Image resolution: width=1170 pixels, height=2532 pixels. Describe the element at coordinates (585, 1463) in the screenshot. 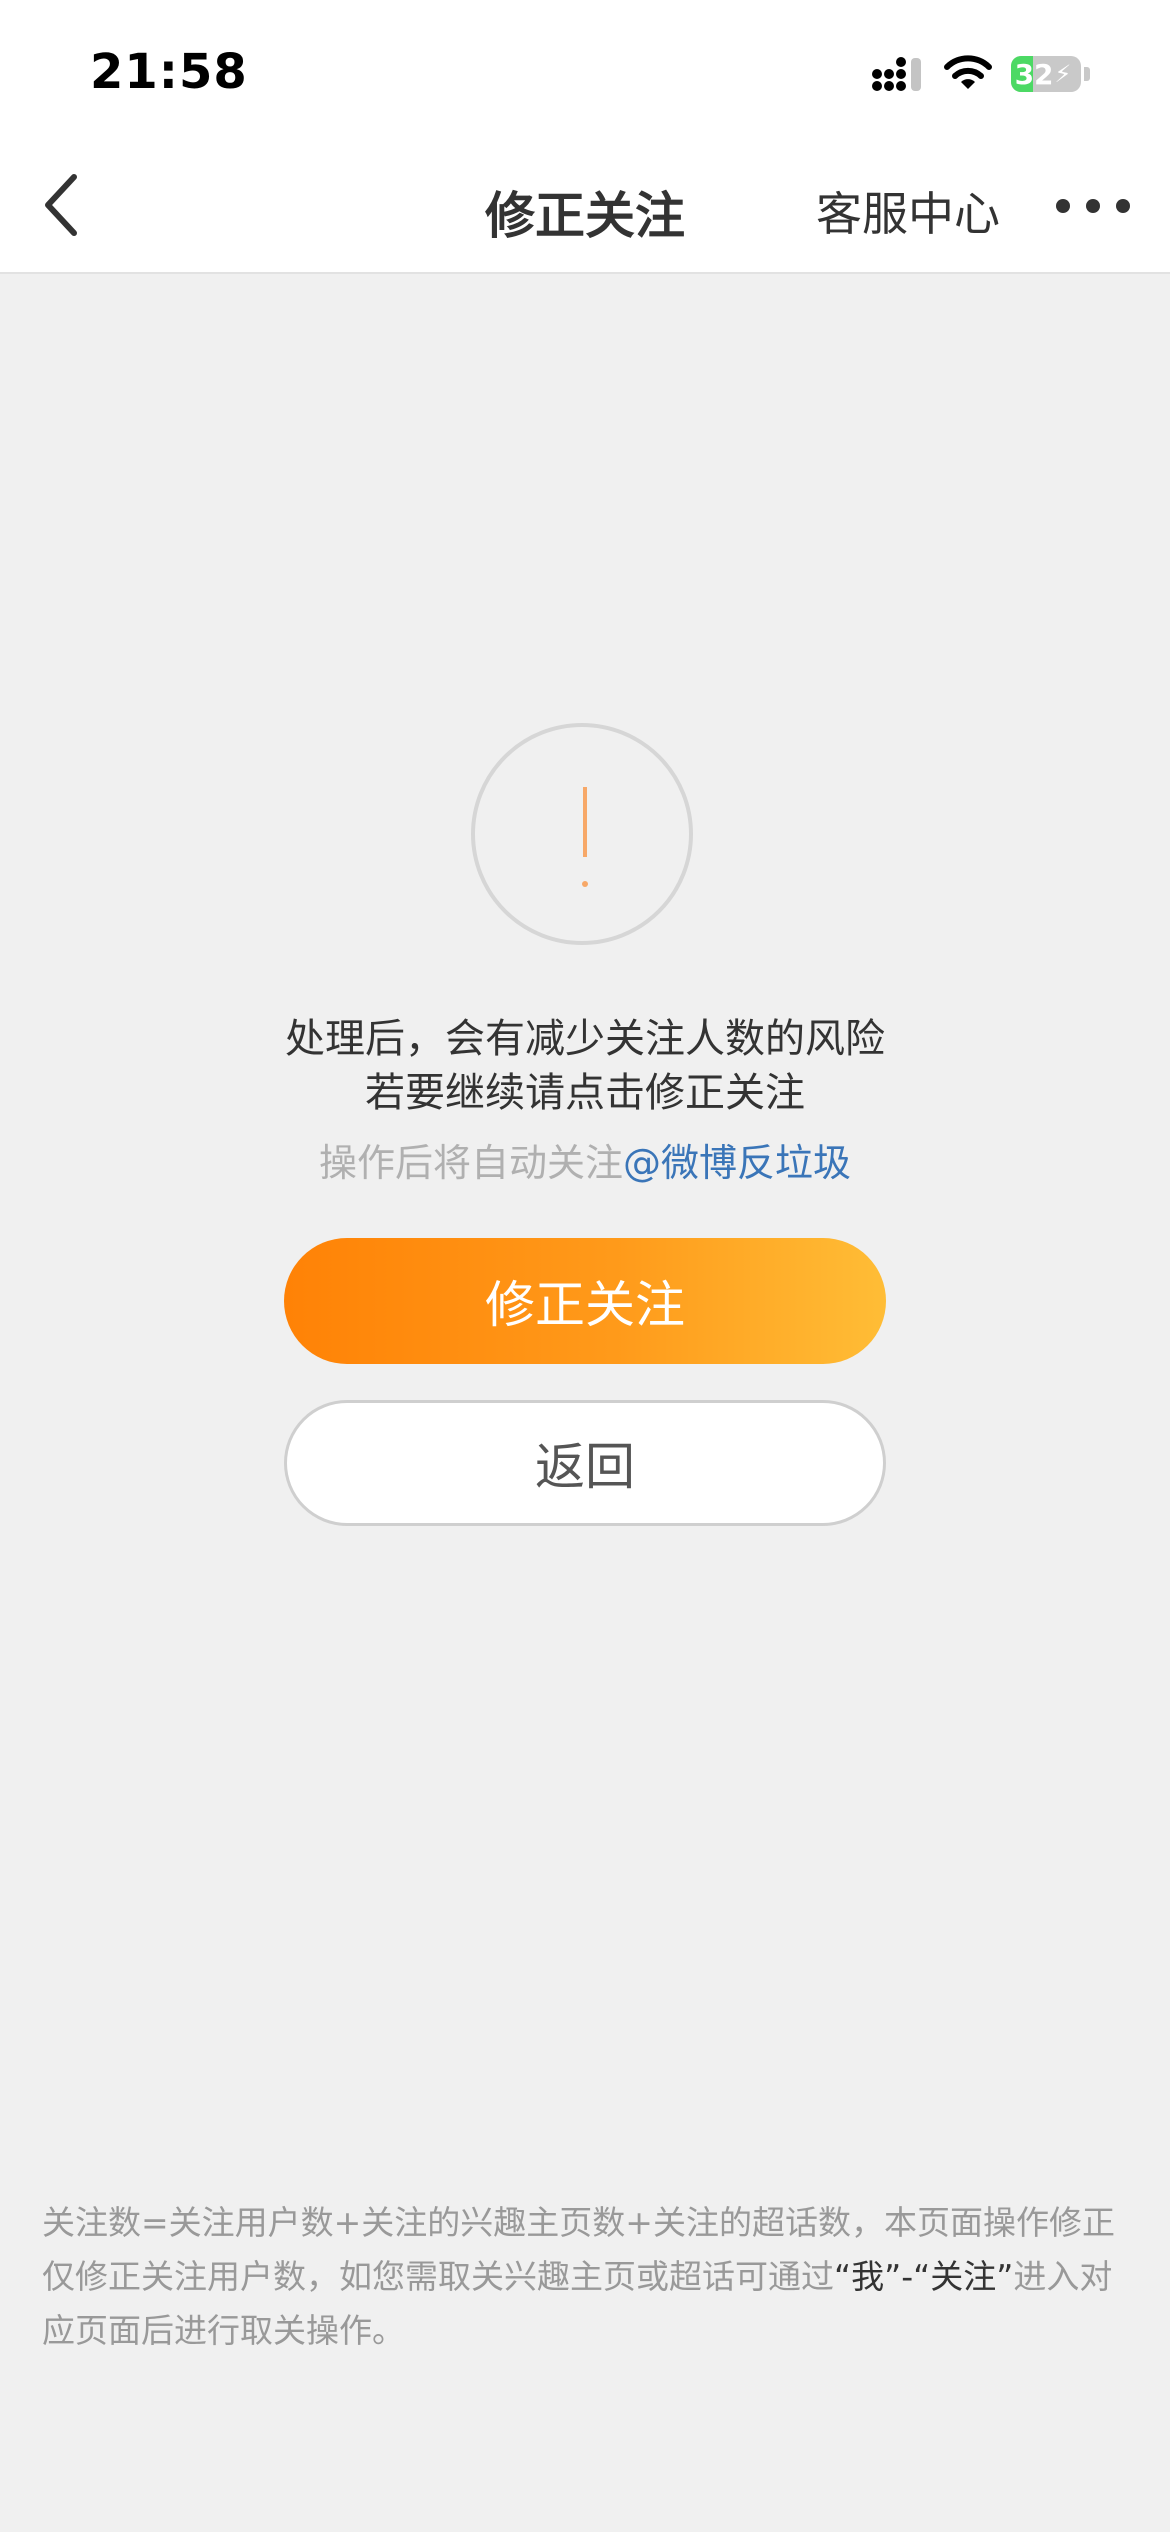

I see `return-button: 返回` at that location.